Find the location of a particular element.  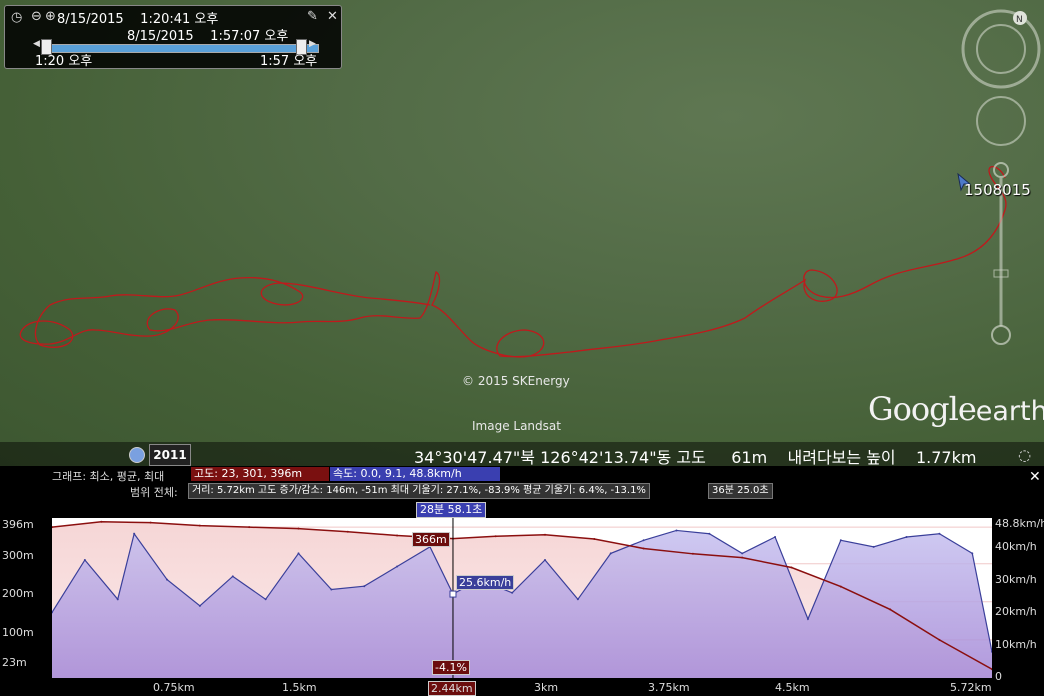

north-letter: N is located at coordinates (1019, 20).